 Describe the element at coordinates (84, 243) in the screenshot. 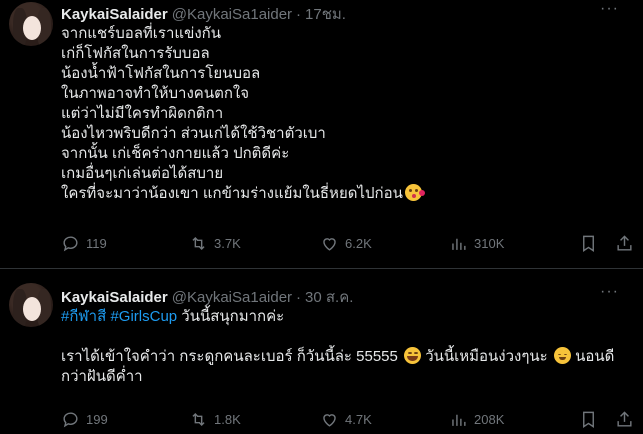

I see `reply-button: 119` at that location.